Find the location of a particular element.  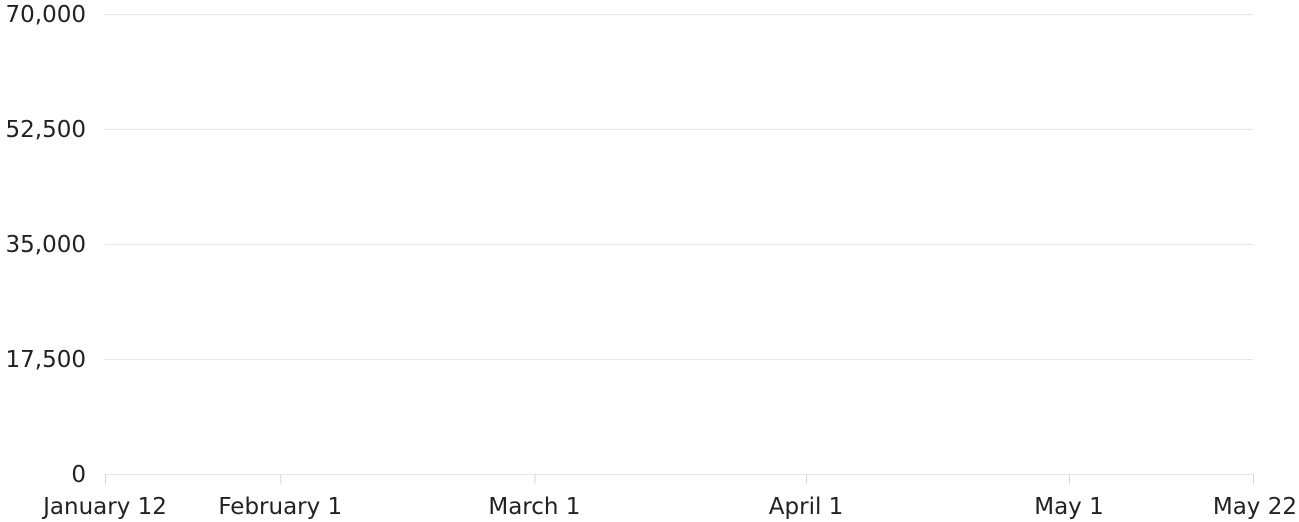

x-tick-label: January 12 is located at coordinates (104, 507).